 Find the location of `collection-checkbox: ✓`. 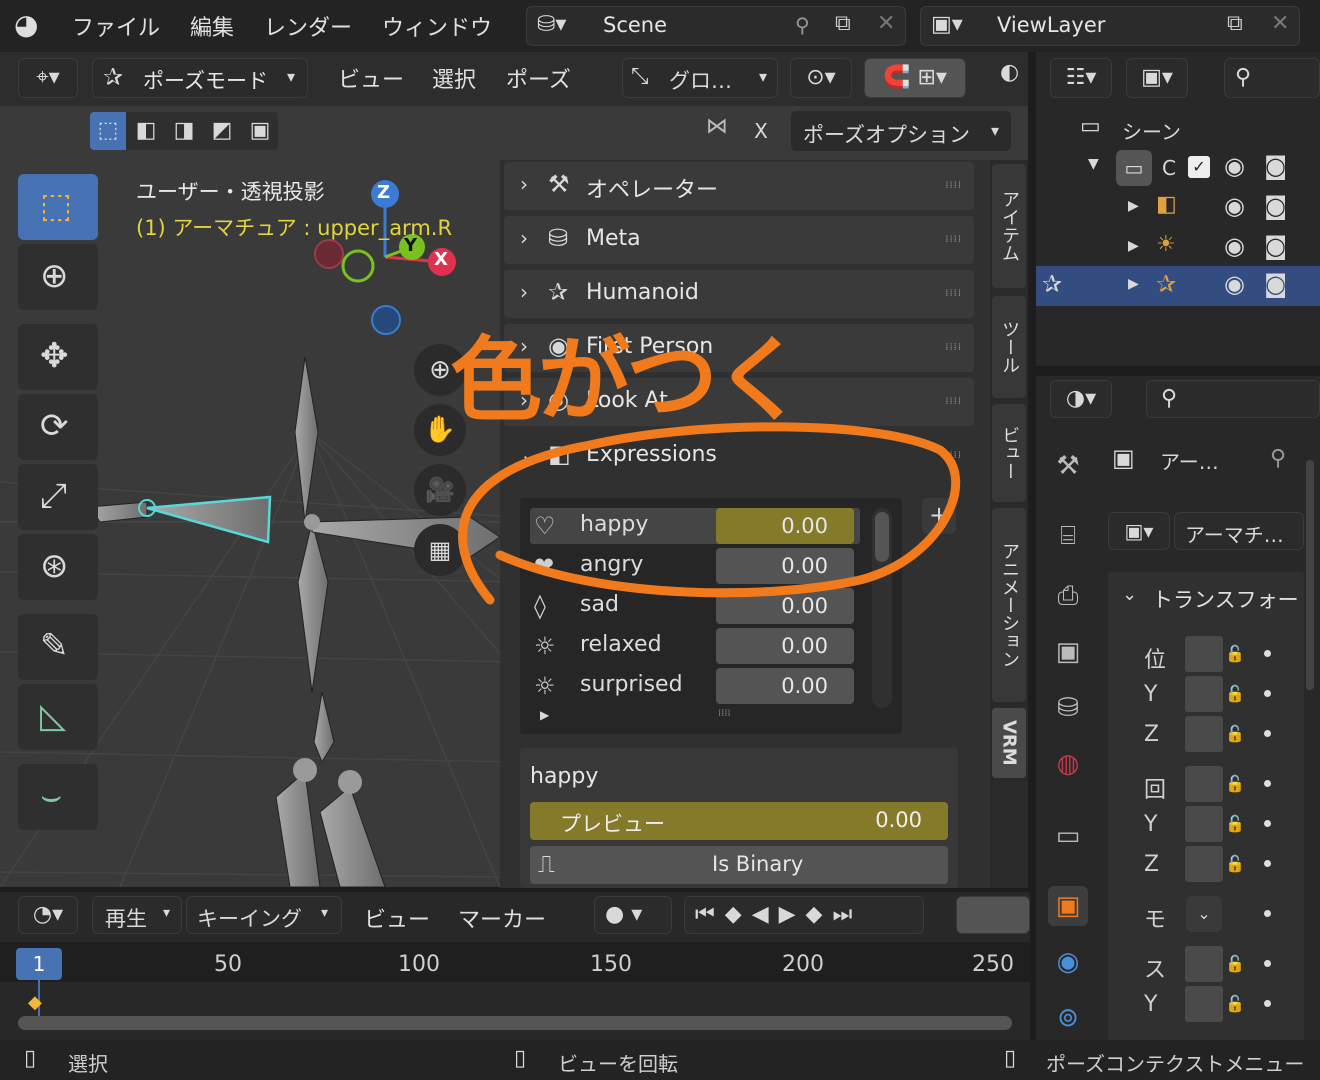

collection-checkbox: ✓ is located at coordinates (1199, 167).